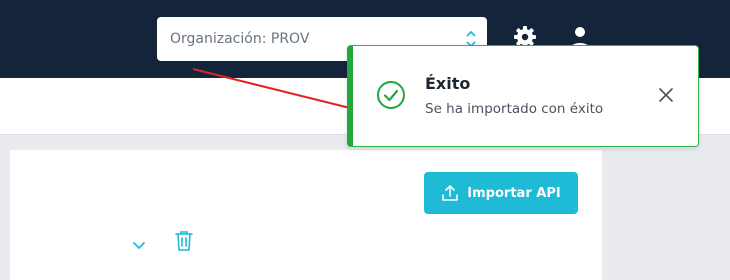  Describe the element at coordinates (450, 193) in the screenshot. I see `upload-icon` at that location.